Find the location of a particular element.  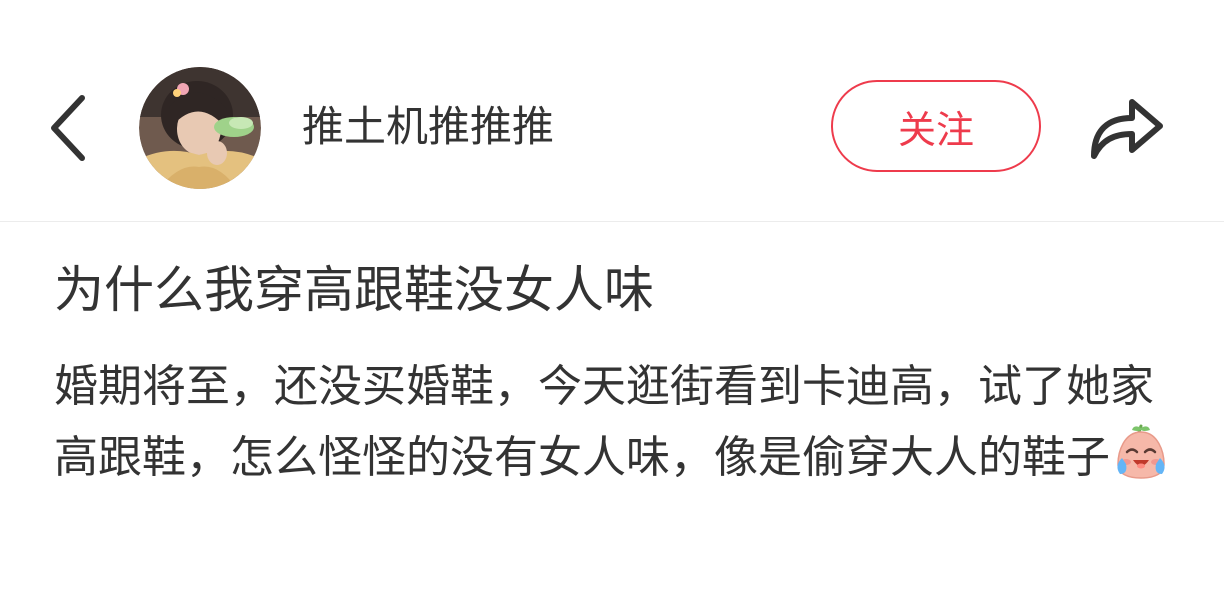

crying-laughing-emoji-icon is located at coordinates (1141, 451).